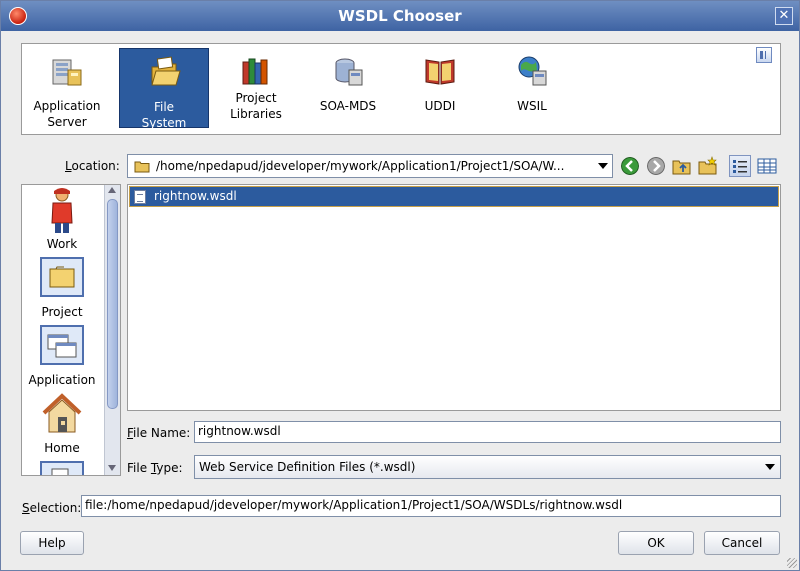 The width and height of the screenshot is (800, 571). Describe the element at coordinates (349, 72) in the screenshot. I see `soa-mds-icon` at that location.